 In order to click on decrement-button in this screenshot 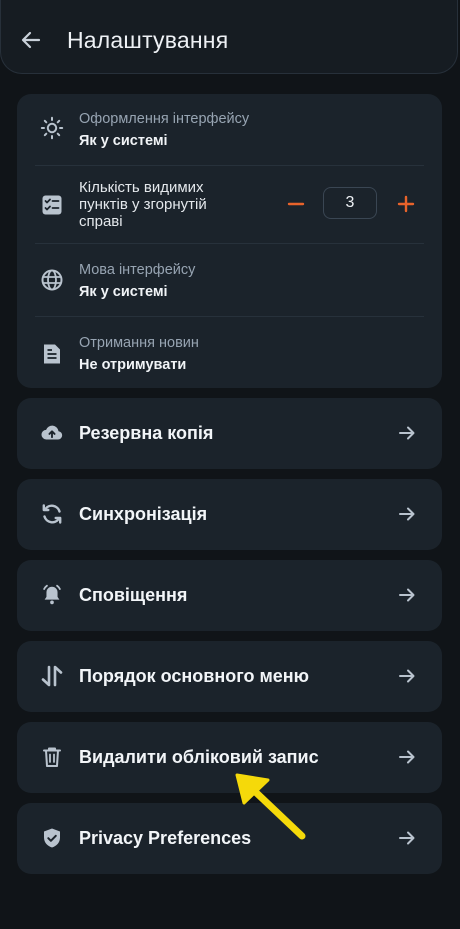, I will do `click(296, 204)`.